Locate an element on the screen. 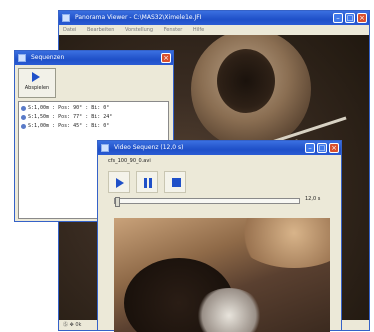 The height and width of the screenshot is (332, 374). list-item: S:1,50m : Pos: 77° : Bi: 24° is located at coordinates (93, 117).